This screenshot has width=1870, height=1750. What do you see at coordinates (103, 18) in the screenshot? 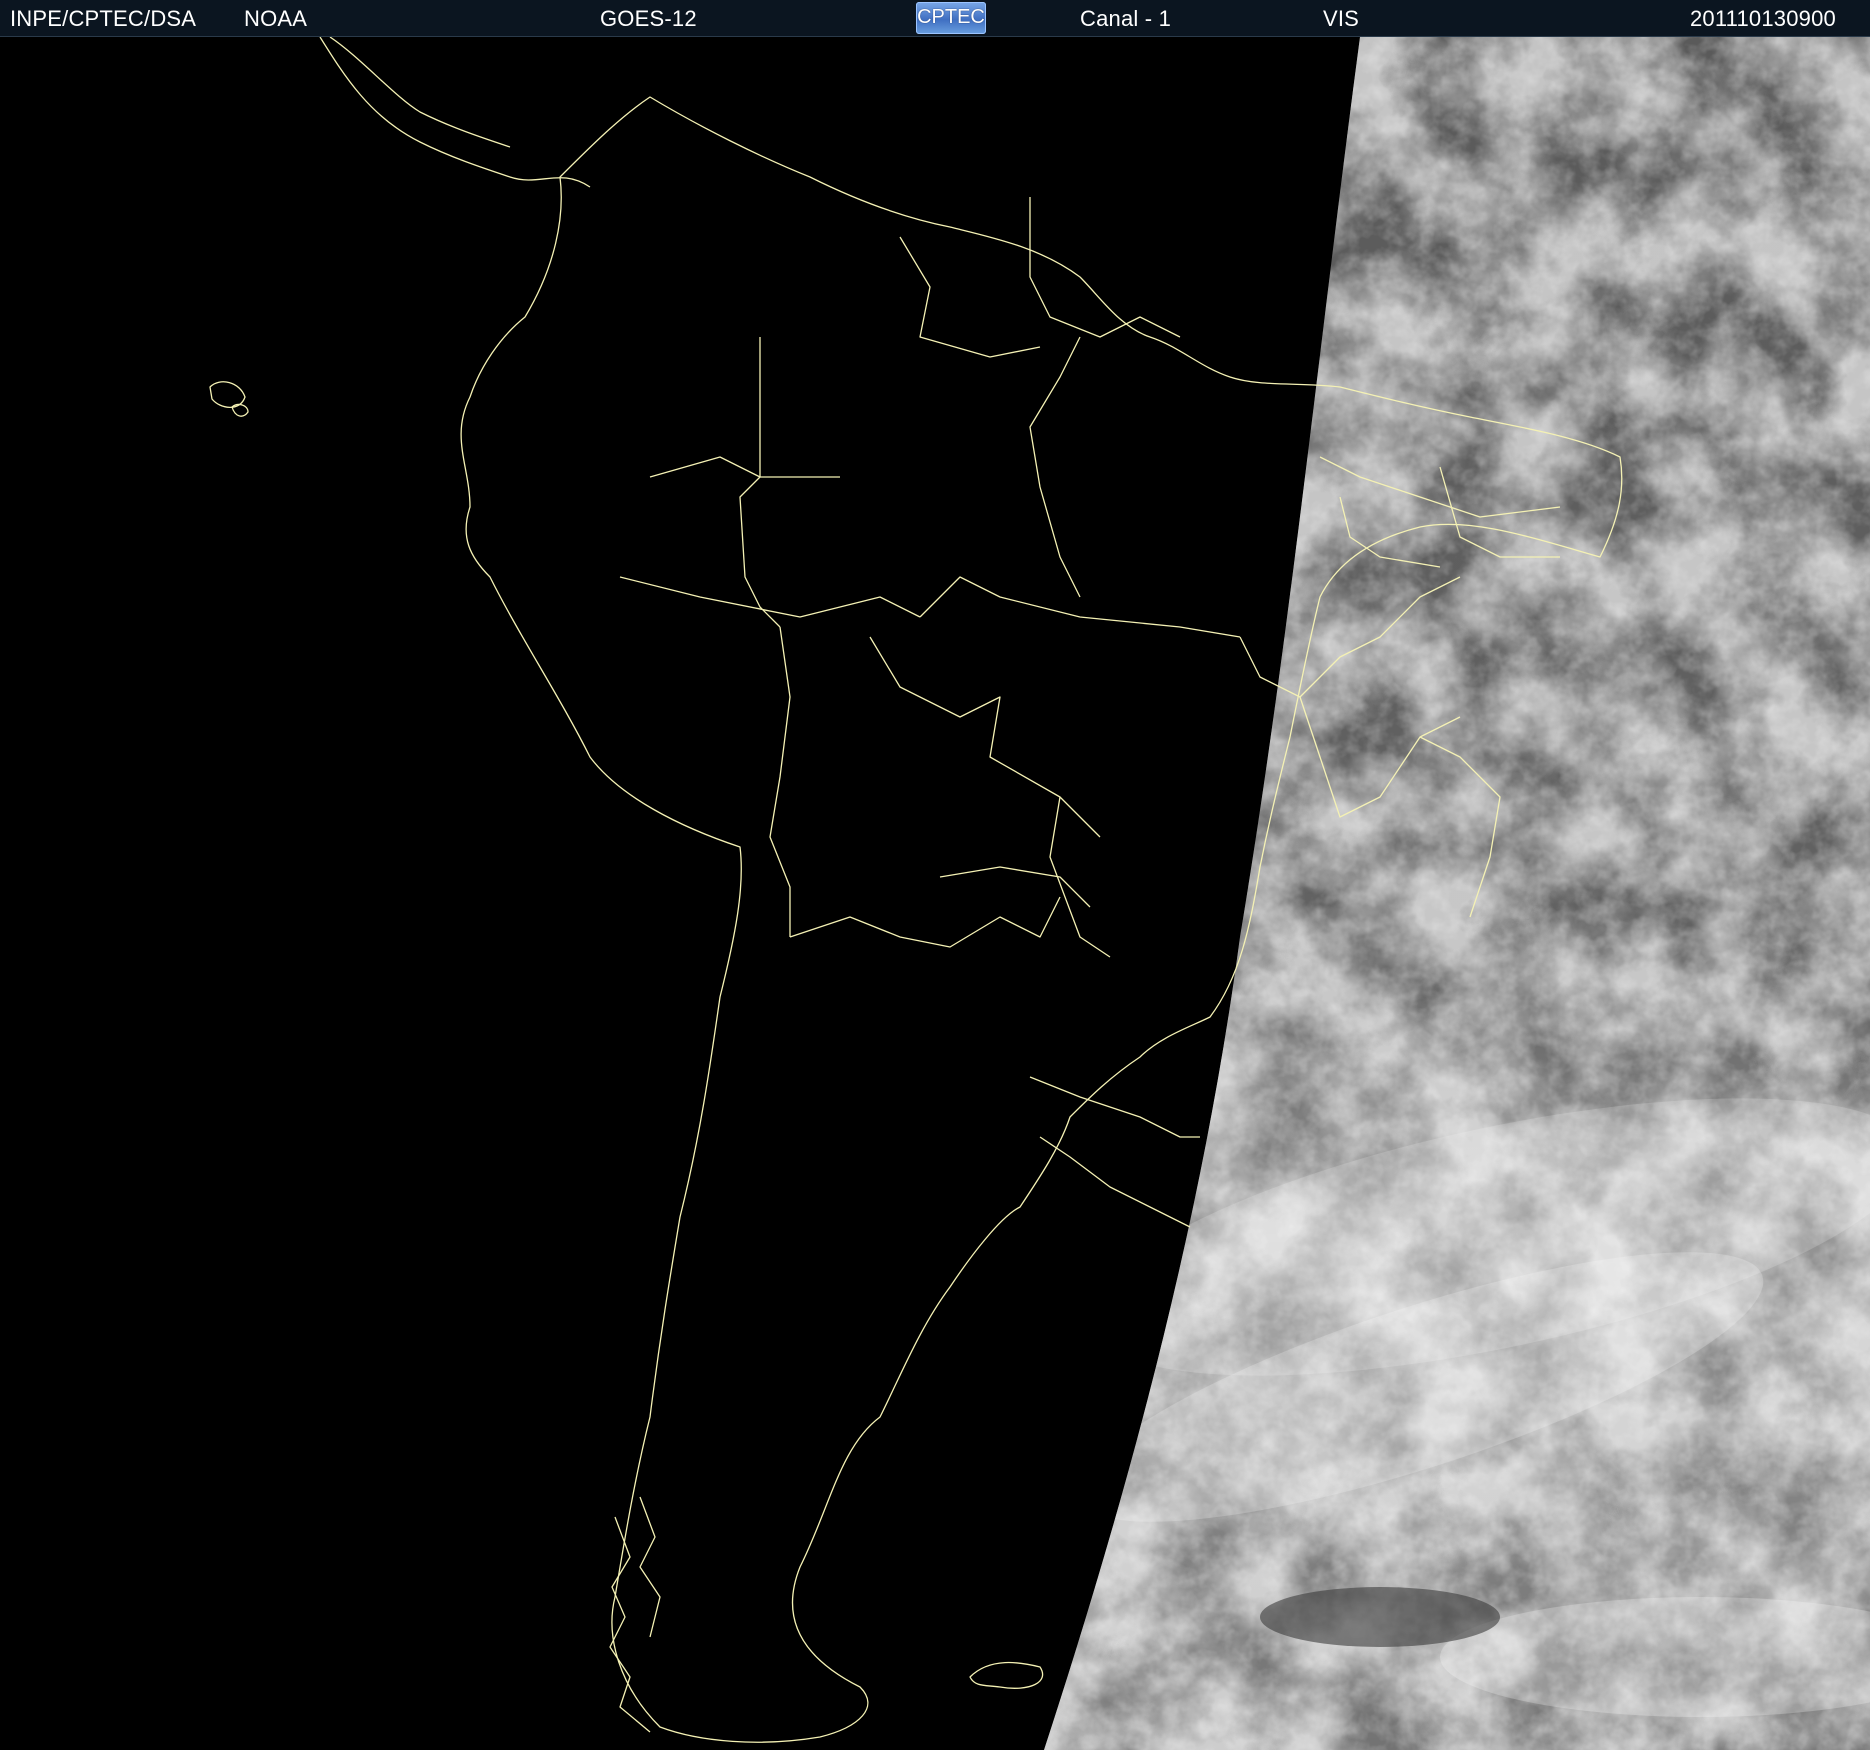
I see `org-label: INPE/CPTEC/DSA` at bounding box center [103, 18].